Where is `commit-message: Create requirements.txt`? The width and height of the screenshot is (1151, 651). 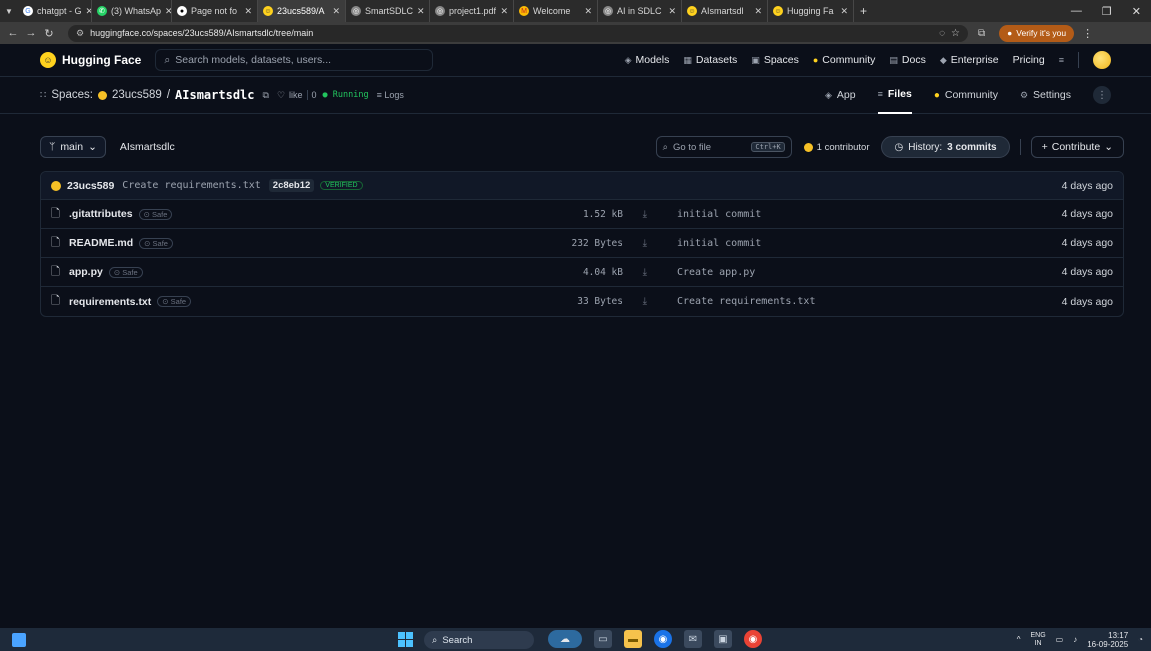
commit-message: Create requirements.txt is located at coordinates (191, 185).